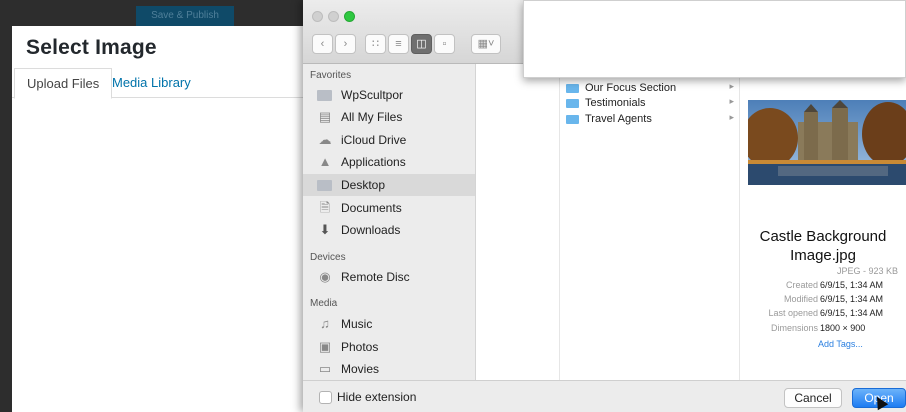 Image resolution: width=906 pixels, height=412 pixels. Describe the element at coordinates (371, 230) in the screenshot. I see `sidebar-item-label: Downloads` at that location.